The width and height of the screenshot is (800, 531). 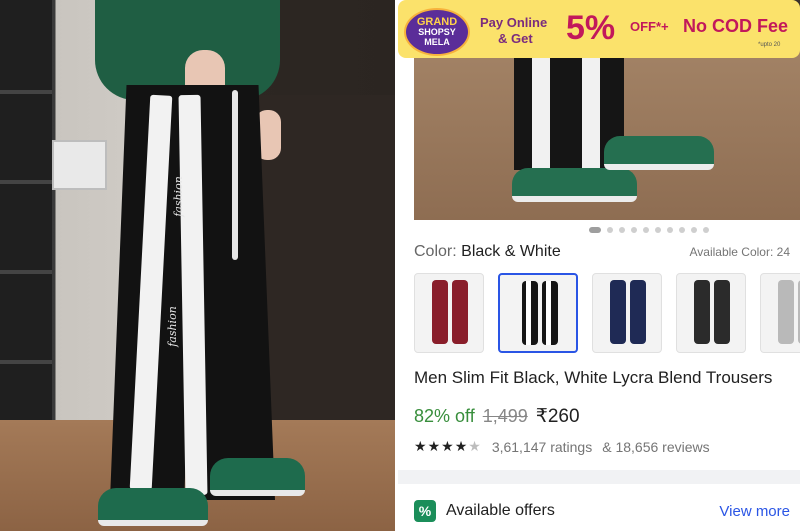 I want to click on rating-summary: ★★★★★ 3,61,147 ratings & 18,656 reviews, so click(x=562, y=446).